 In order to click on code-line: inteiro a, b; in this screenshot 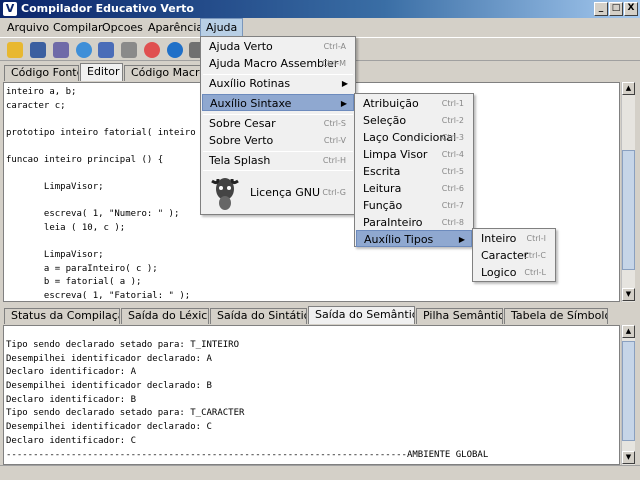, I will do `click(41, 92)`.